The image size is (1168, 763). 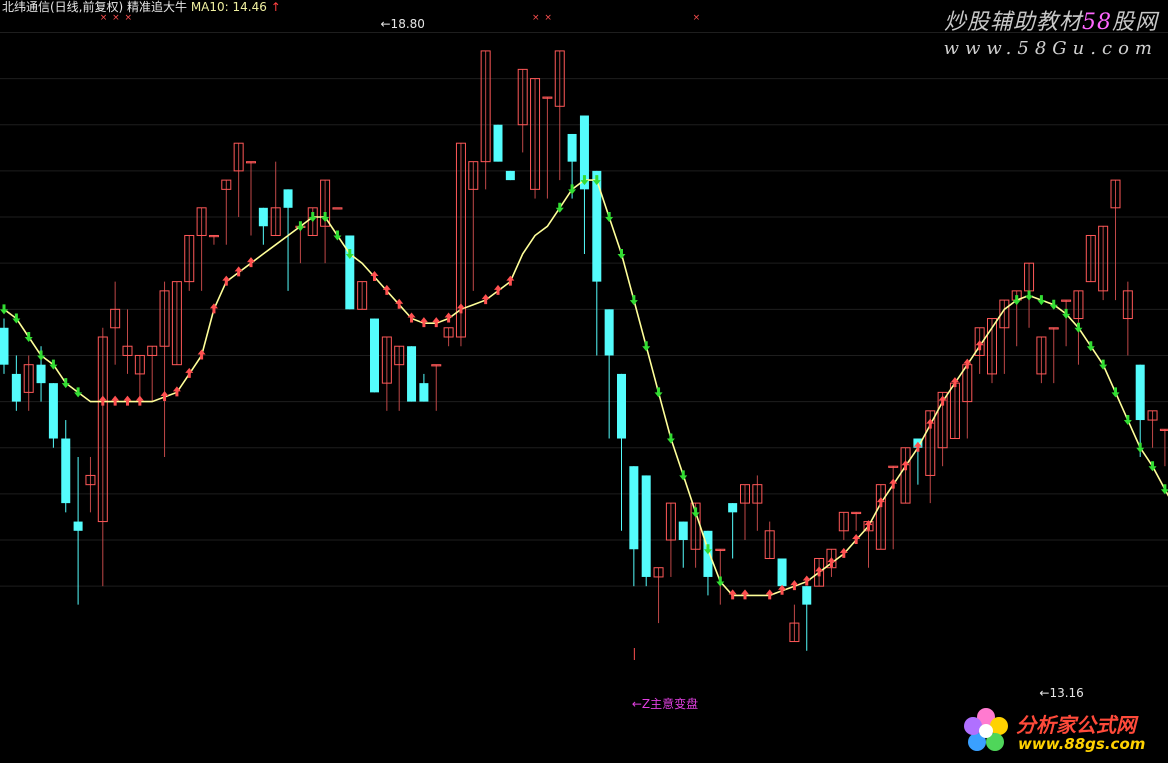 What do you see at coordinates (1050, 48) in the screenshot?
I see `watermark-url: www.58Gu.com` at bounding box center [1050, 48].